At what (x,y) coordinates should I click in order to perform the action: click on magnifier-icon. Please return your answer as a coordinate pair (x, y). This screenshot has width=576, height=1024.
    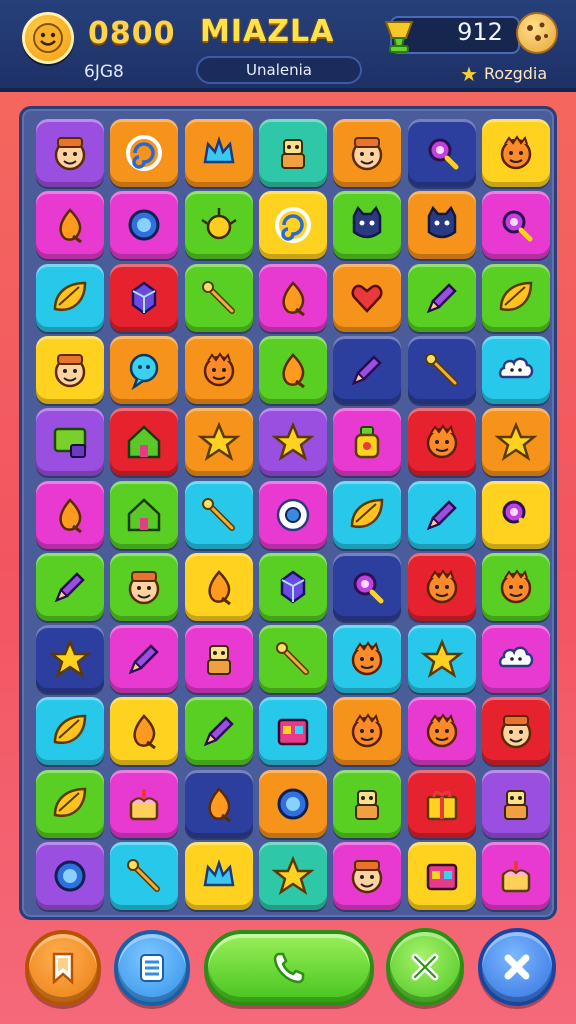
    Looking at the image, I should click on (517, 515).